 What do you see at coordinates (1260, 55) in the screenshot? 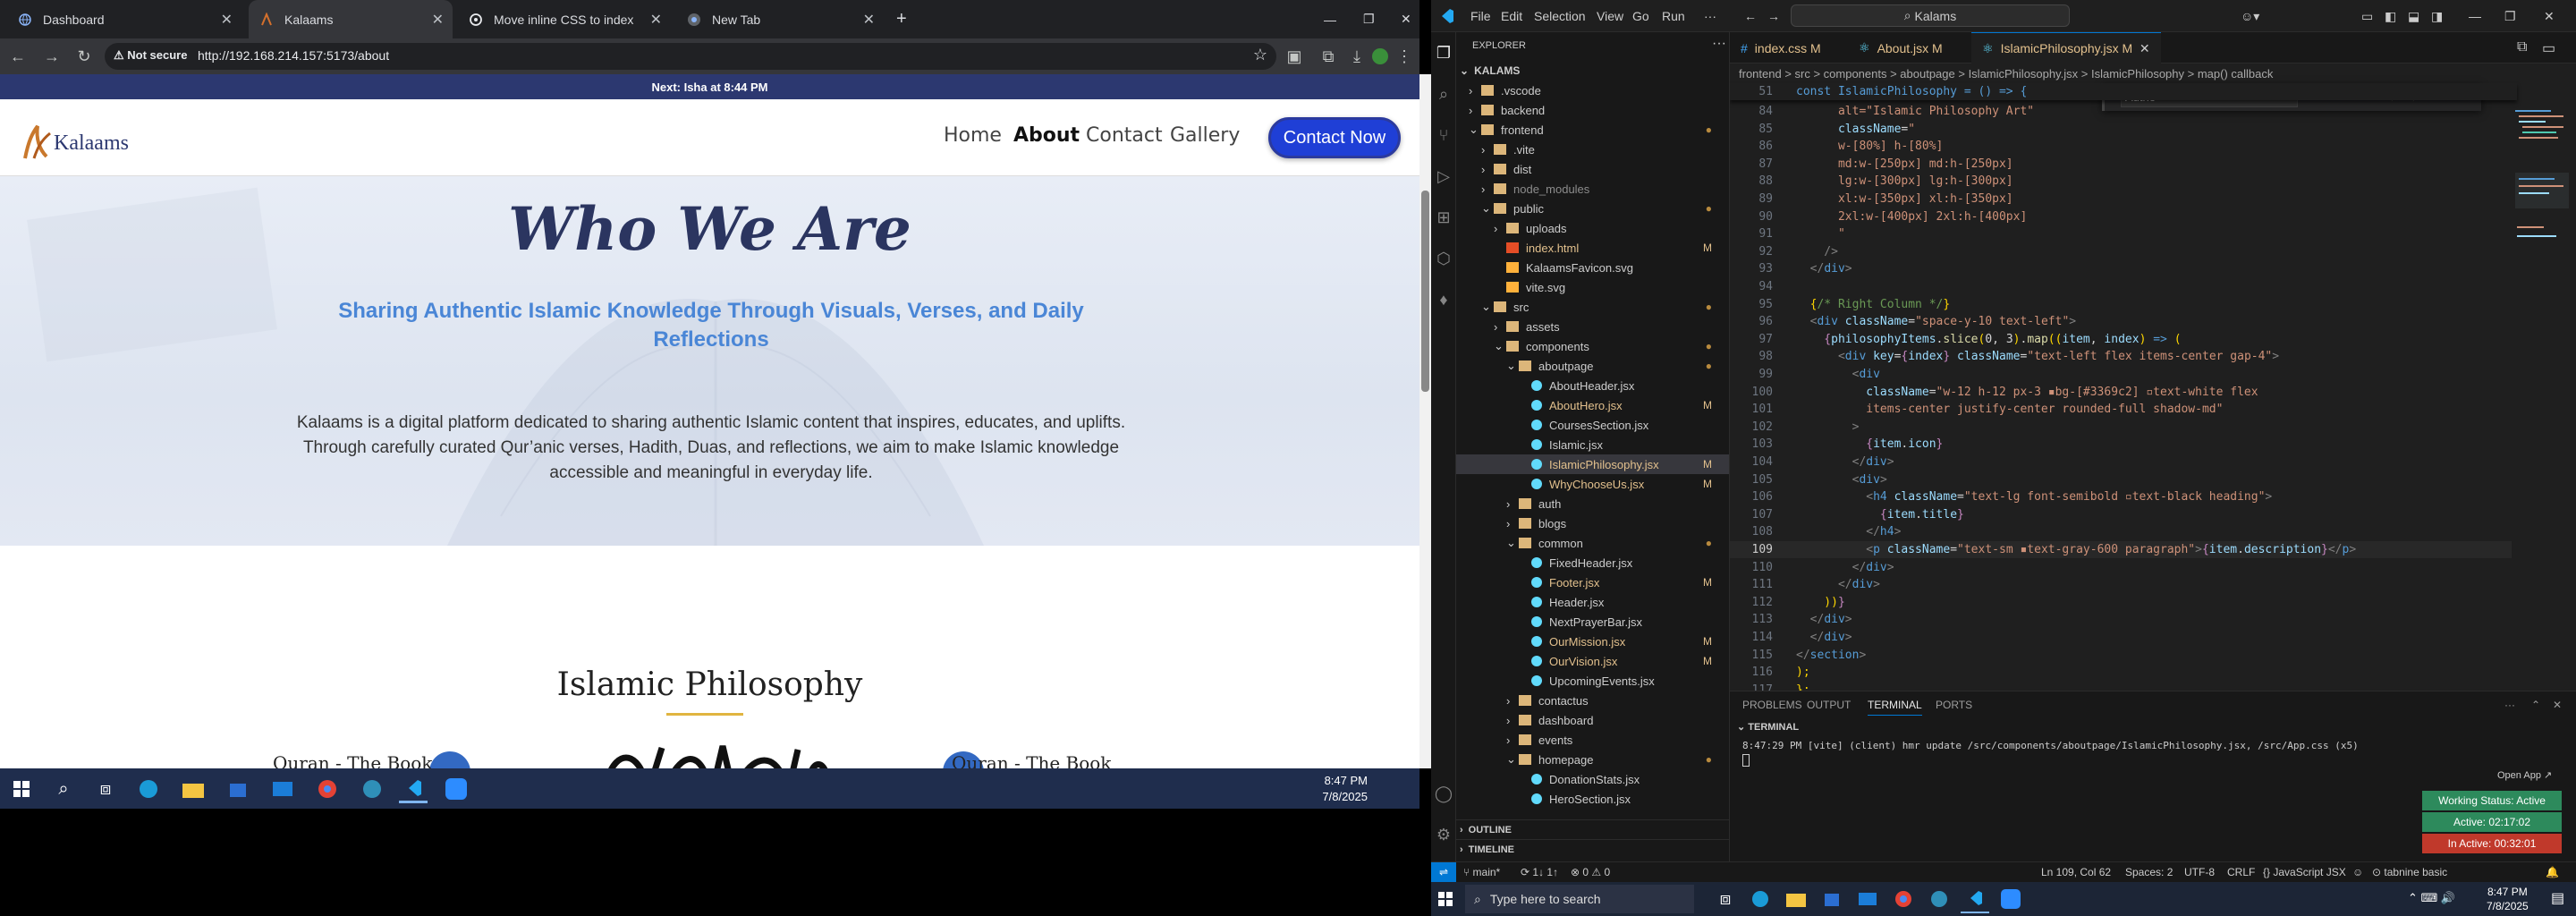
I see `bookmark-star-icon: ☆` at bounding box center [1260, 55].